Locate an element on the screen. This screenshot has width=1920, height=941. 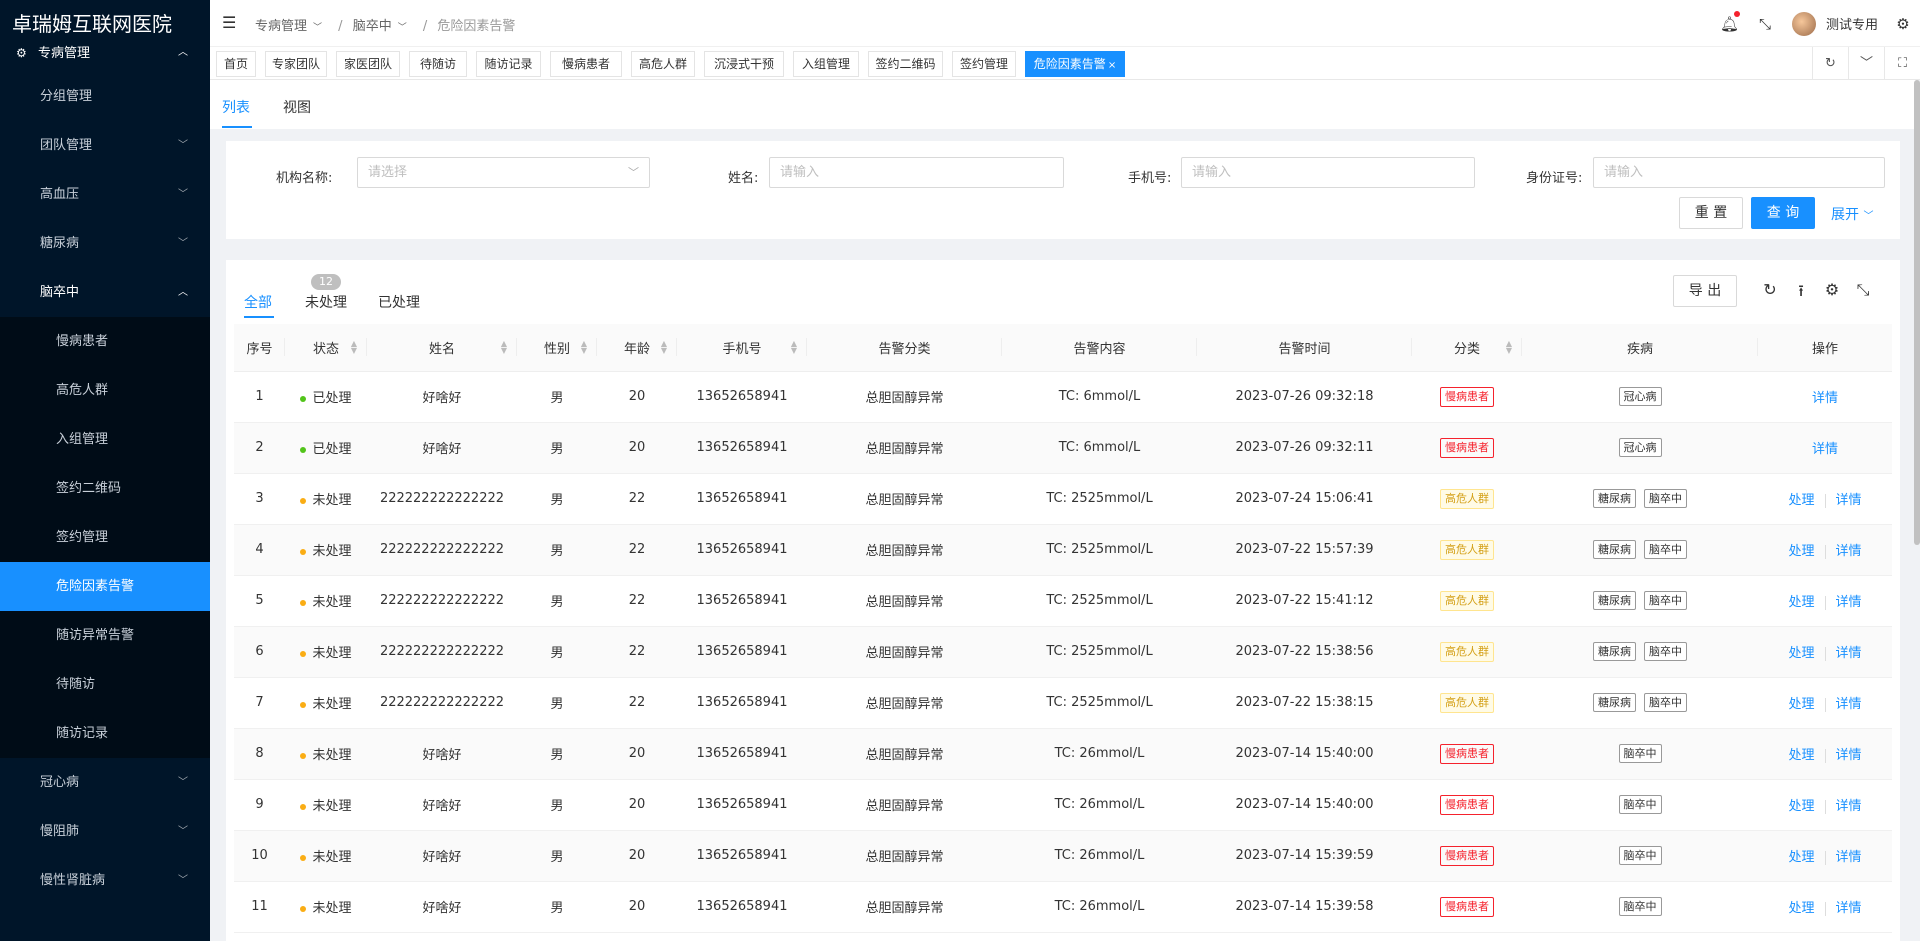
tab-list: 列表 is located at coordinates (236, 107).